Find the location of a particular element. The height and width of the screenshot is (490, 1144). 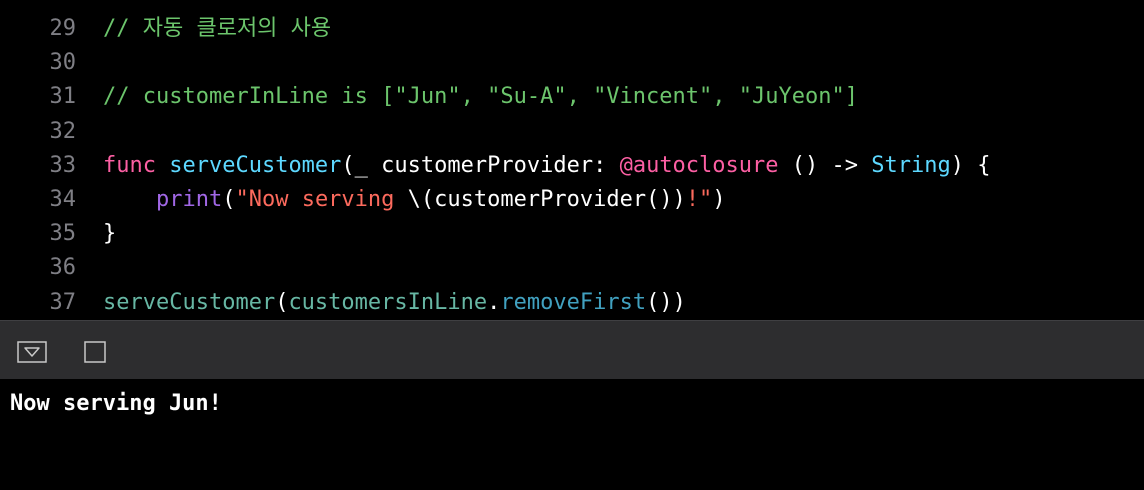

code-text: // 자동 클로저의 사용 is located at coordinates (217, 29).